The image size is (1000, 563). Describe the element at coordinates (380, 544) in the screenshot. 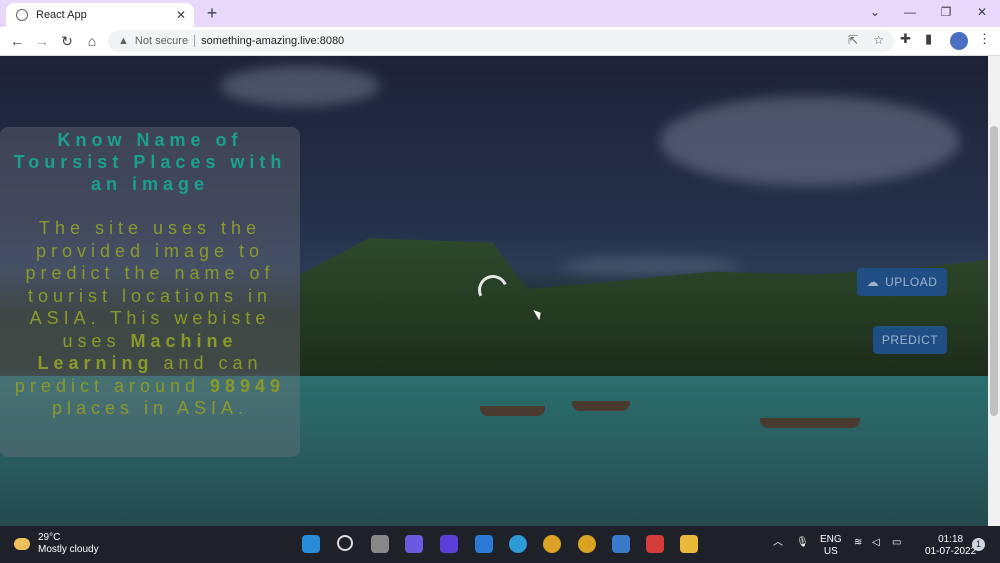

I see `task-view-icon` at that location.